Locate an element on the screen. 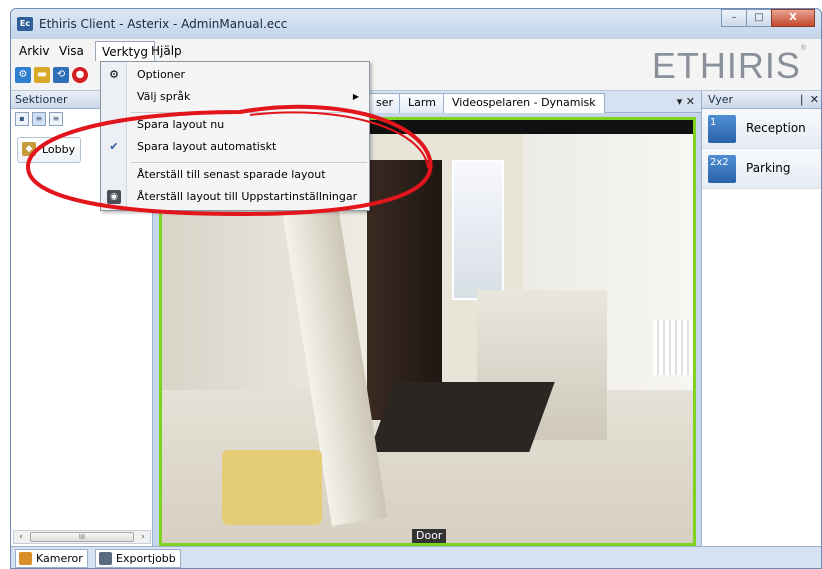  menu-item-spara-layout-automatiskt: ✔ Spara layout automatiskt is located at coordinates (235, 147).